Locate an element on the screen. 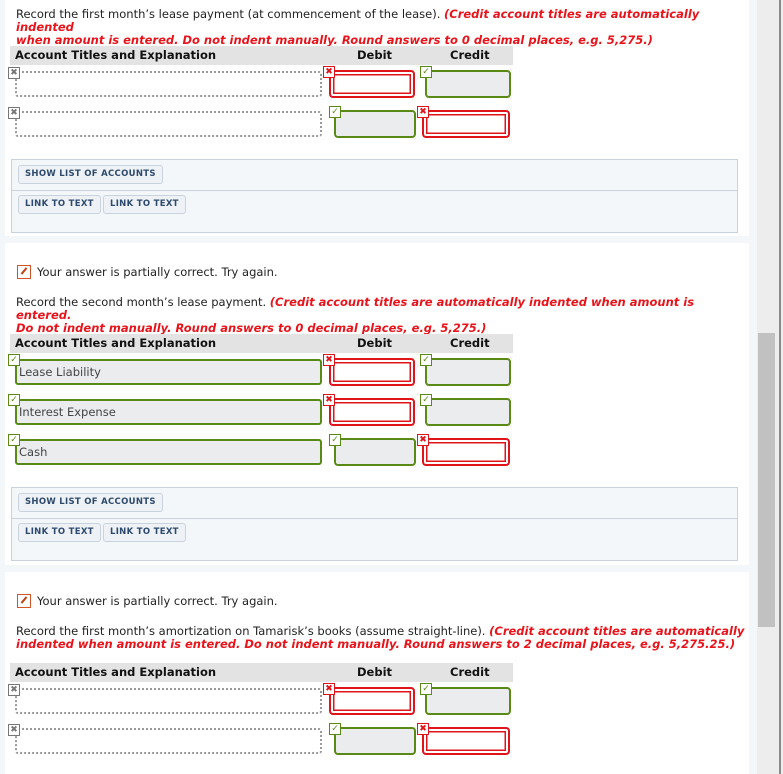  journal-row: ✓ Lease Liability ✖ ✓ is located at coordinates (260, 372).